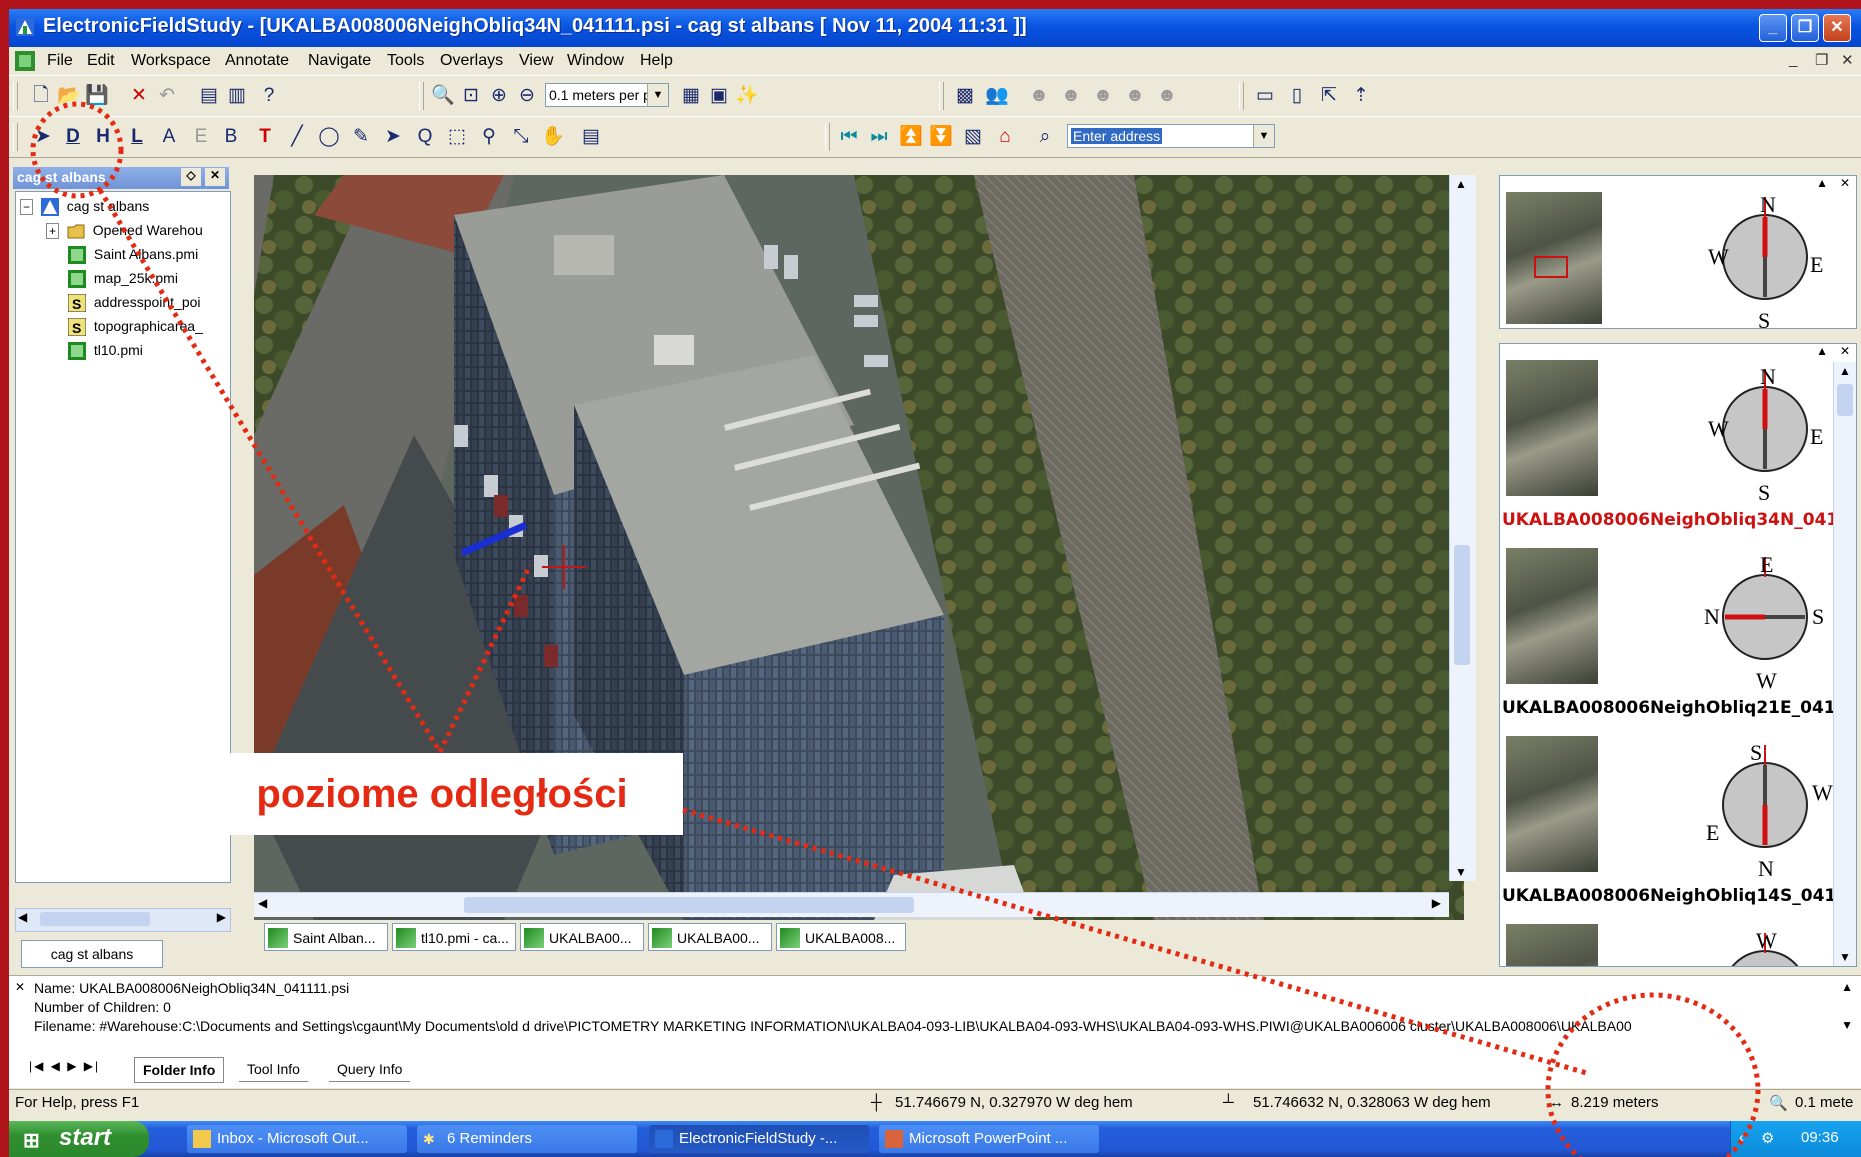 The image size is (1861, 1157). Describe the element at coordinates (134, 303) in the screenshot. I see `tree-item: S addresspoint_poi` at that location.